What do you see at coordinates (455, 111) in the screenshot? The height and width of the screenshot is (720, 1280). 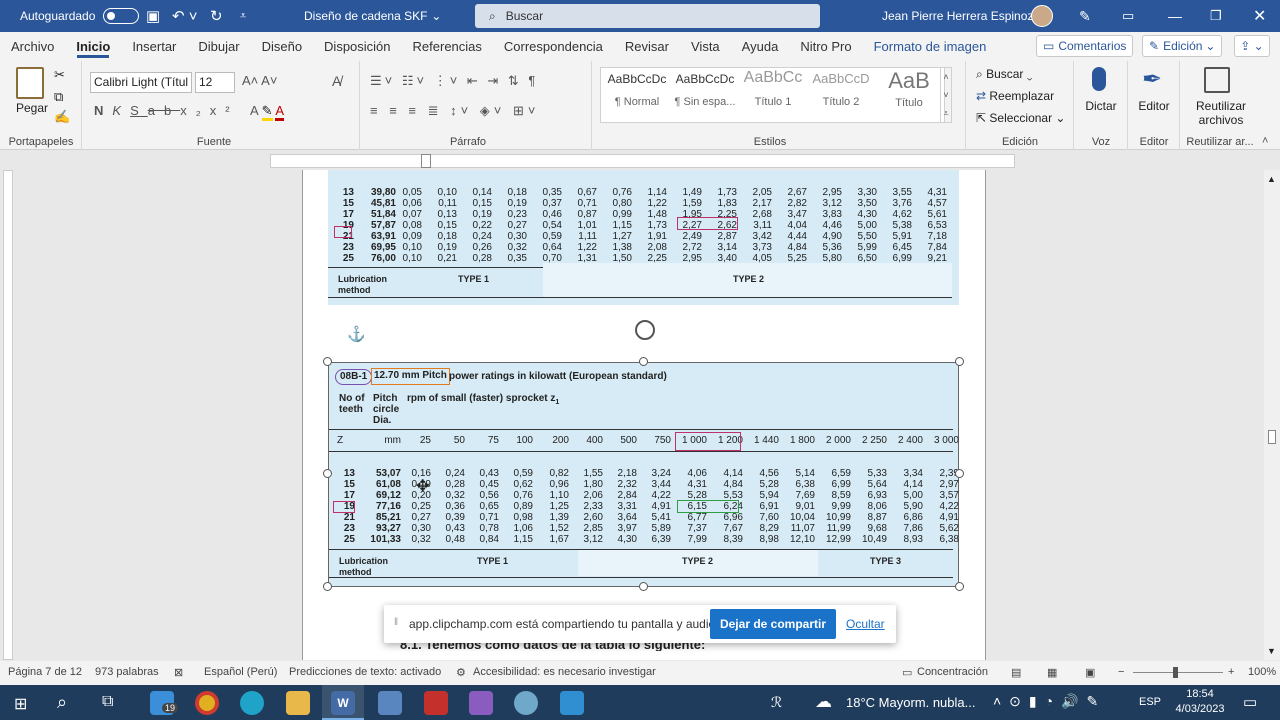 I see `align-icons: ≡ ≡ ≡ ≣ ↕˅ ◈˅ ⊞˅` at bounding box center [455, 111].